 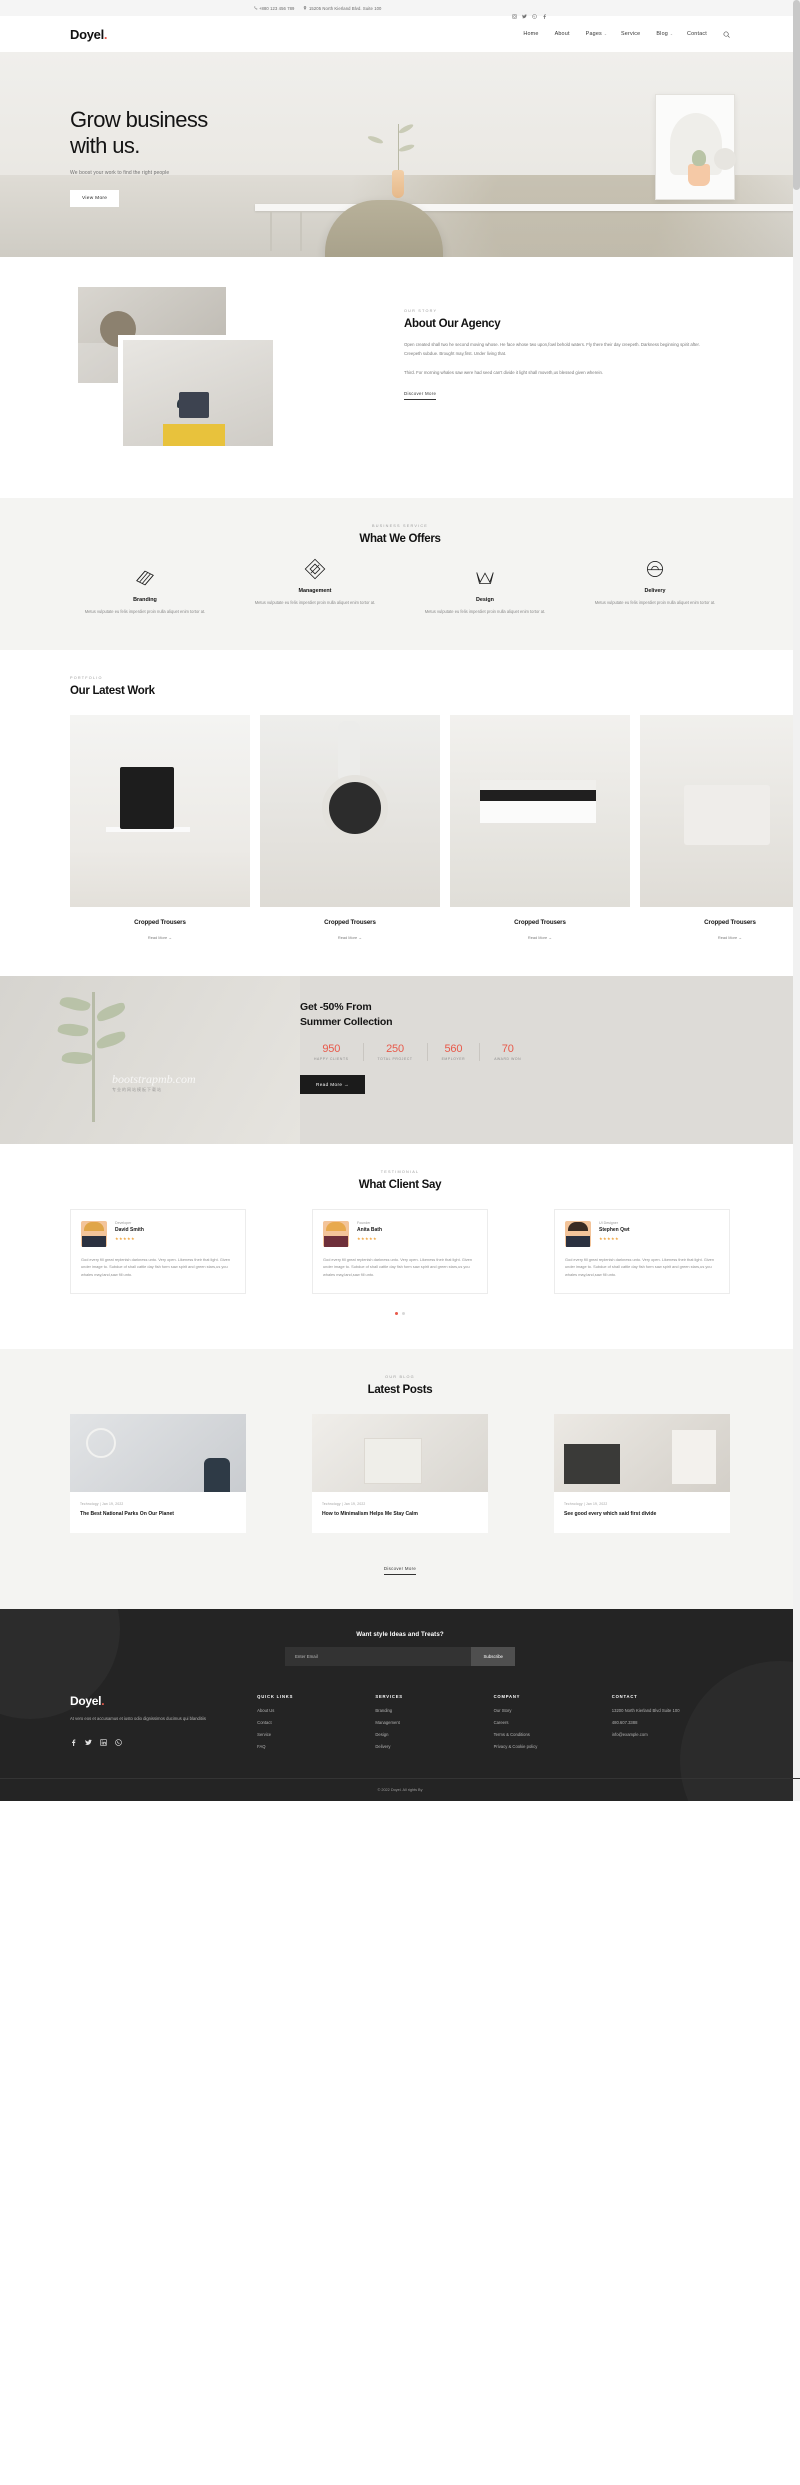 What do you see at coordinates (400, 1171) in the screenshot?
I see `testimonials-eyebrow: TESTIMONIAL` at bounding box center [400, 1171].